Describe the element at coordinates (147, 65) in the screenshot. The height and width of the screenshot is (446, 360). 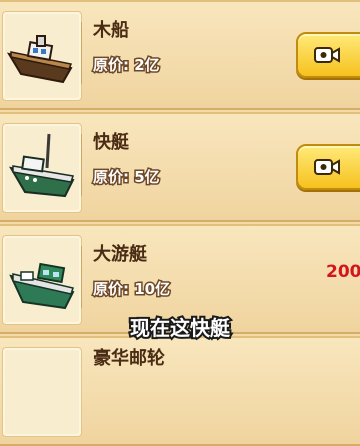
I see `price-value: 2亿` at that location.